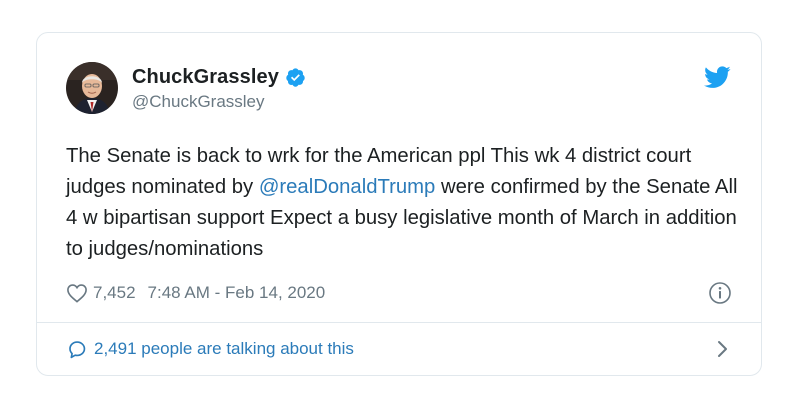  I want to click on display-name: ChuckGrassley, so click(205, 77).